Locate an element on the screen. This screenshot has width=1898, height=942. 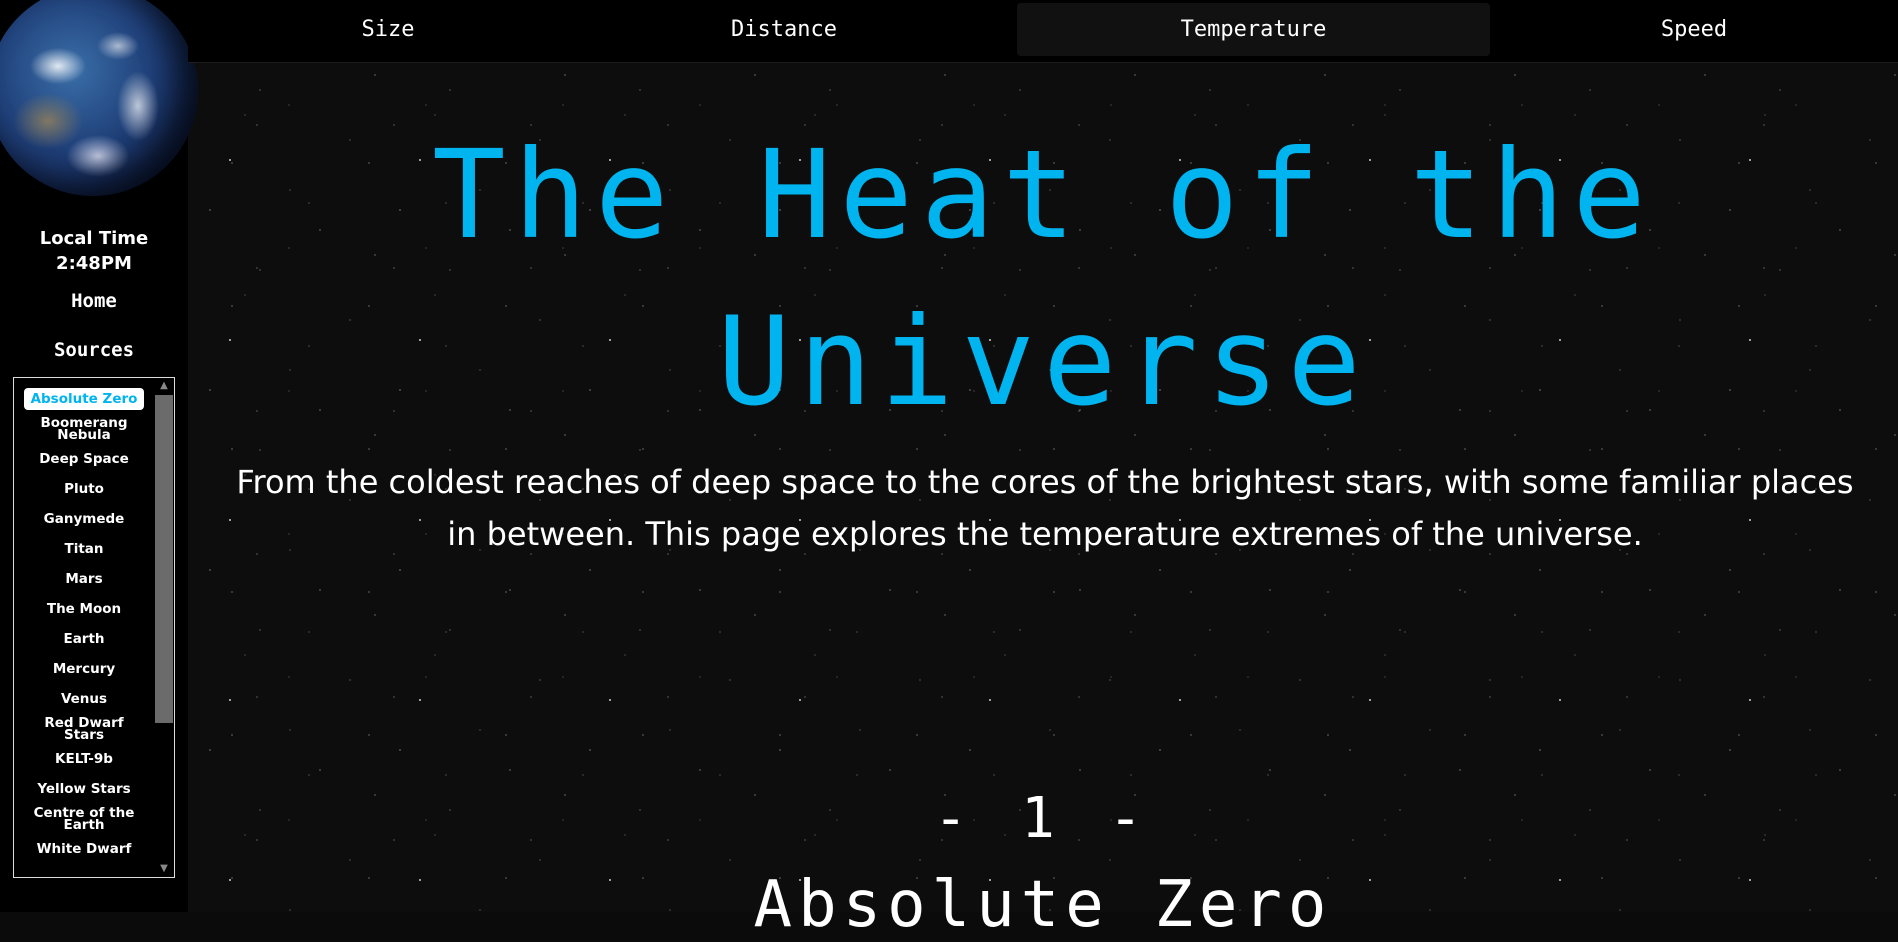
section-number: - 1 - is located at coordinates (1043, 818).